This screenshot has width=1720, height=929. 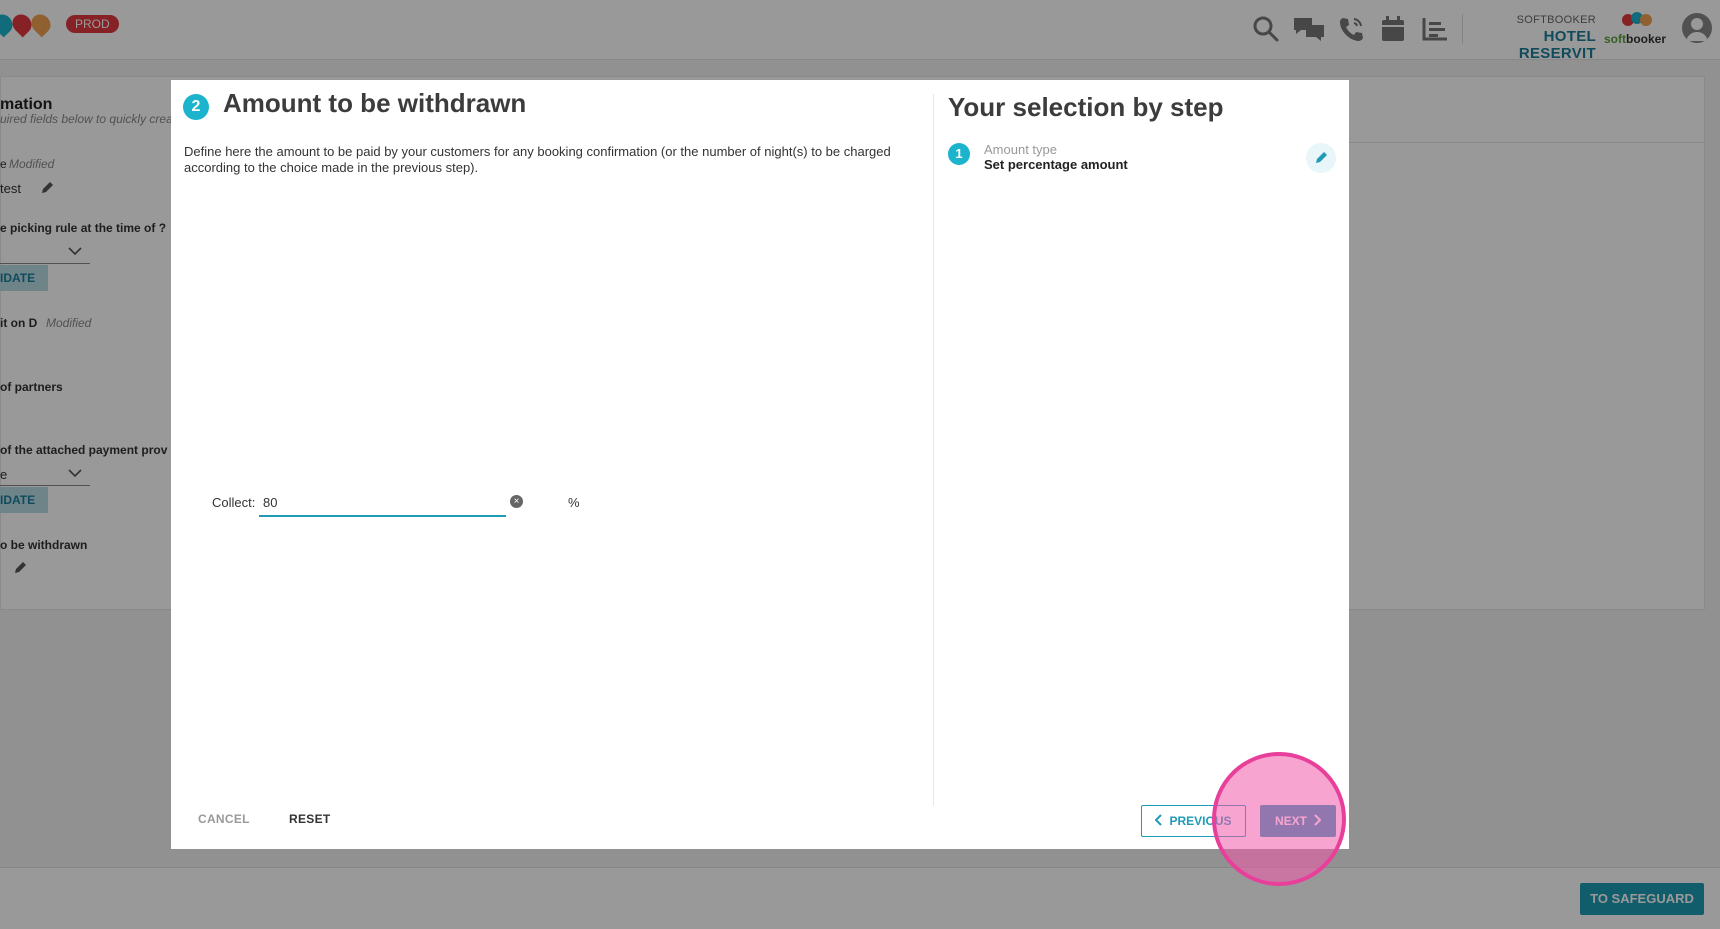 I want to click on selection-summary-title: Your selection by step, so click(x=1086, y=107).